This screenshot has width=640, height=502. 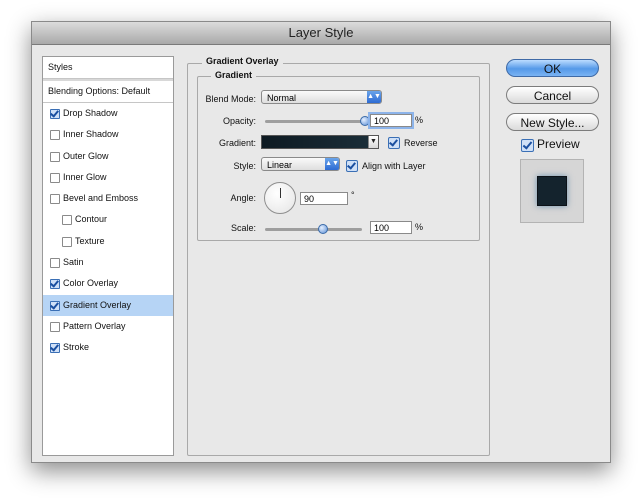 I want to click on drop-shadow-checkbox, so click(x=55, y=114).